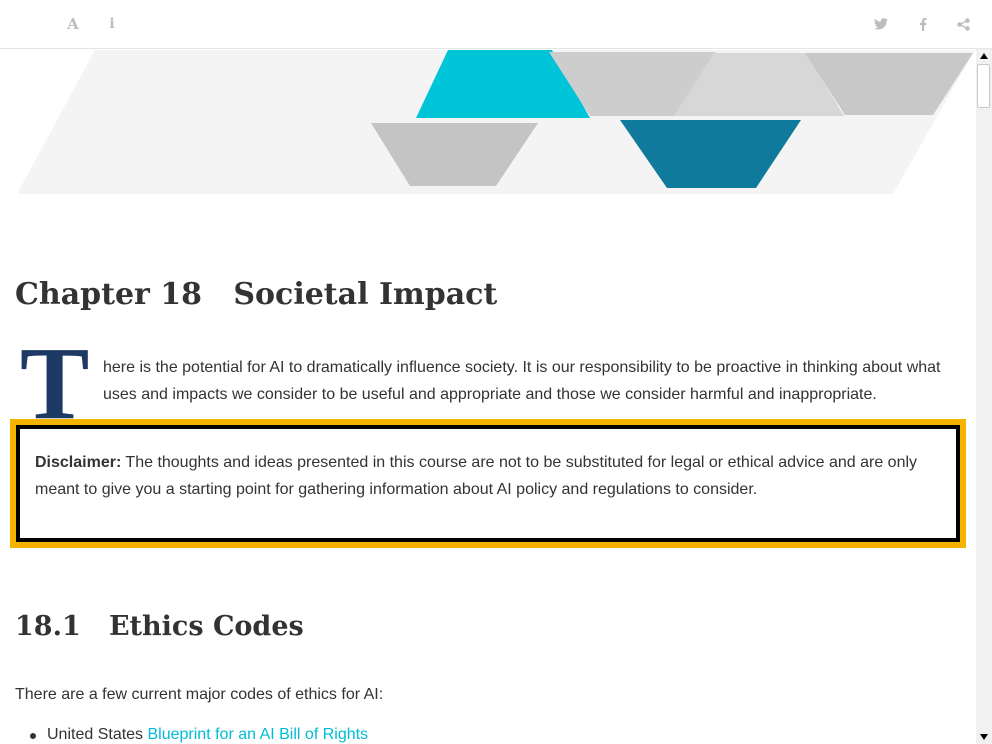 The image size is (992, 744). What do you see at coordinates (97, 734) in the screenshot?
I see `list-item-prefix: United States` at bounding box center [97, 734].